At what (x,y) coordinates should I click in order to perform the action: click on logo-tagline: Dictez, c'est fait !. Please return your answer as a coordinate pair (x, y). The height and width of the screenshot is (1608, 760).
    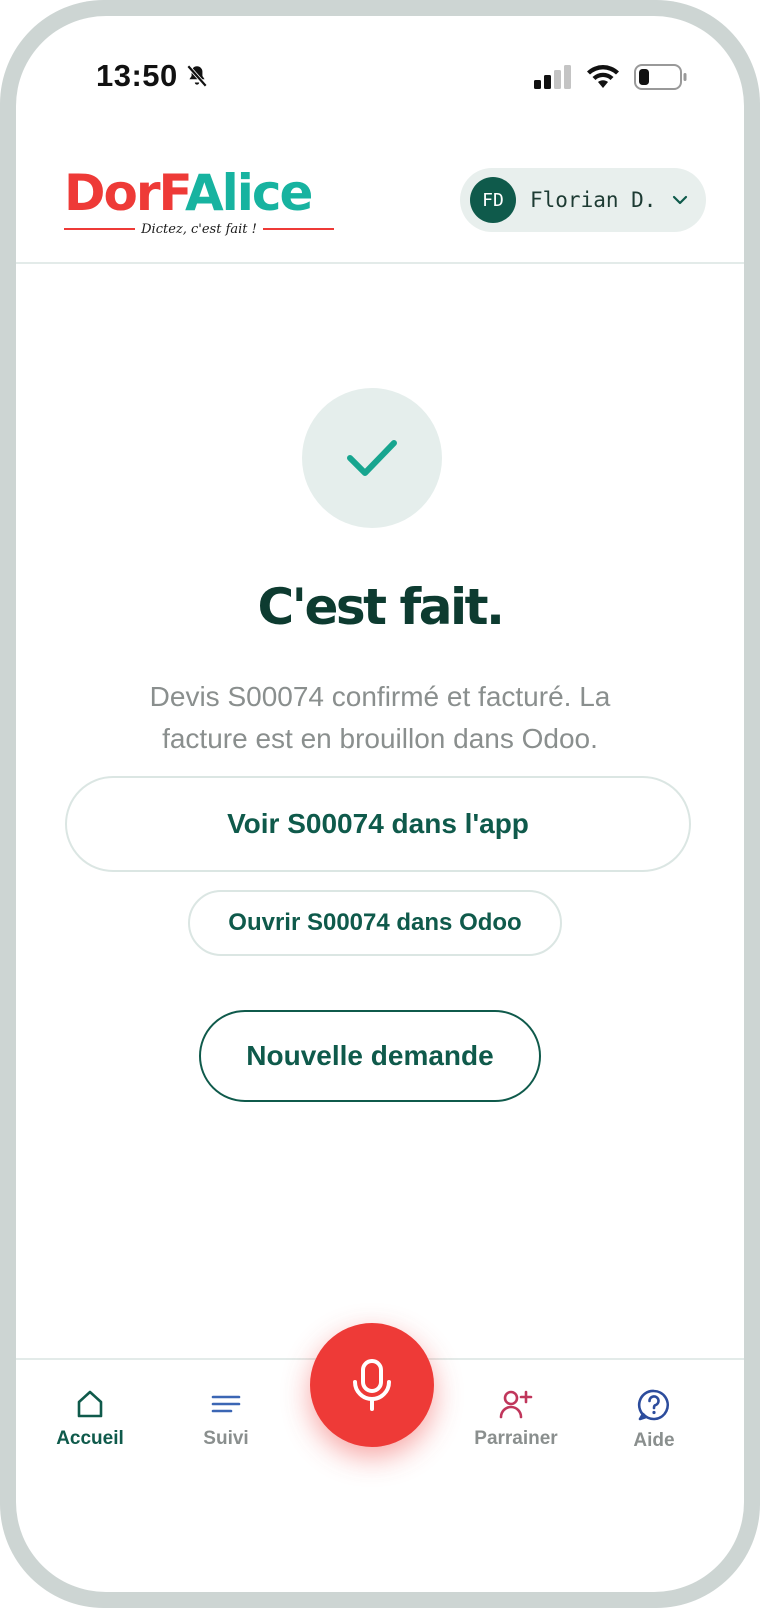
    Looking at the image, I should click on (199, 229).